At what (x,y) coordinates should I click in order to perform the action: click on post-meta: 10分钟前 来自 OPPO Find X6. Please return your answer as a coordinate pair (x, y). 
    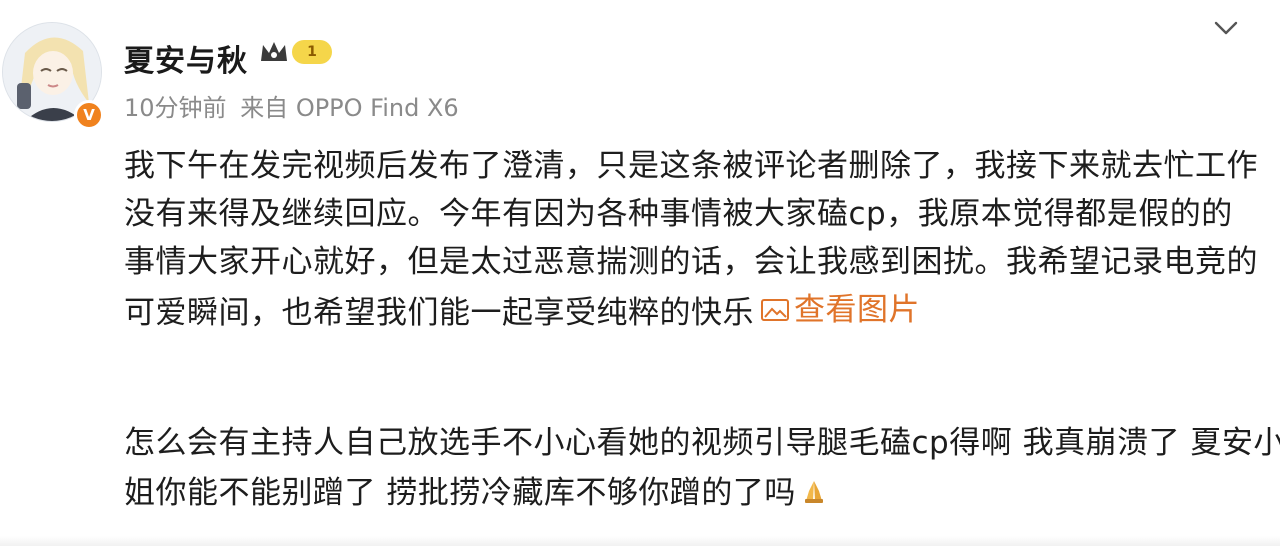
    Looking at the image, I should click on (294, 105).